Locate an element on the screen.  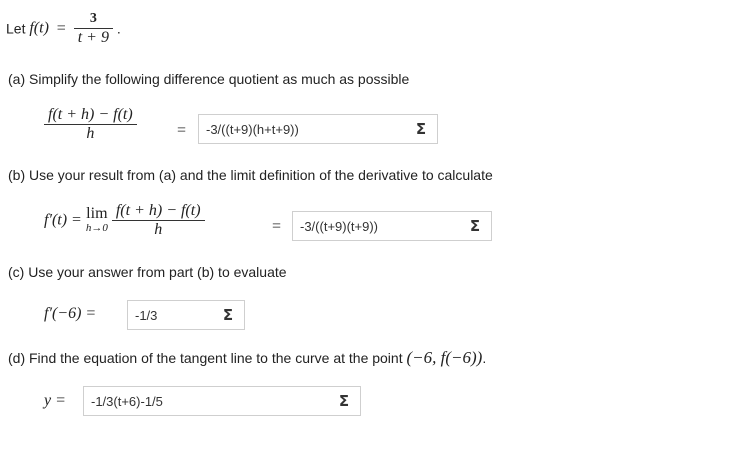
part-b-fraction: f(t + h) − f(t) h is located at coordinates (158, 220).